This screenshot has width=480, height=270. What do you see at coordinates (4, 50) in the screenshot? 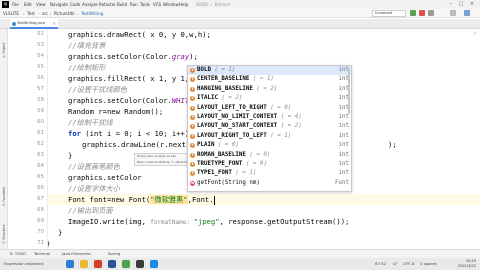
I see `project-tool-button: 1: Project` at bounding box center [4, 50].